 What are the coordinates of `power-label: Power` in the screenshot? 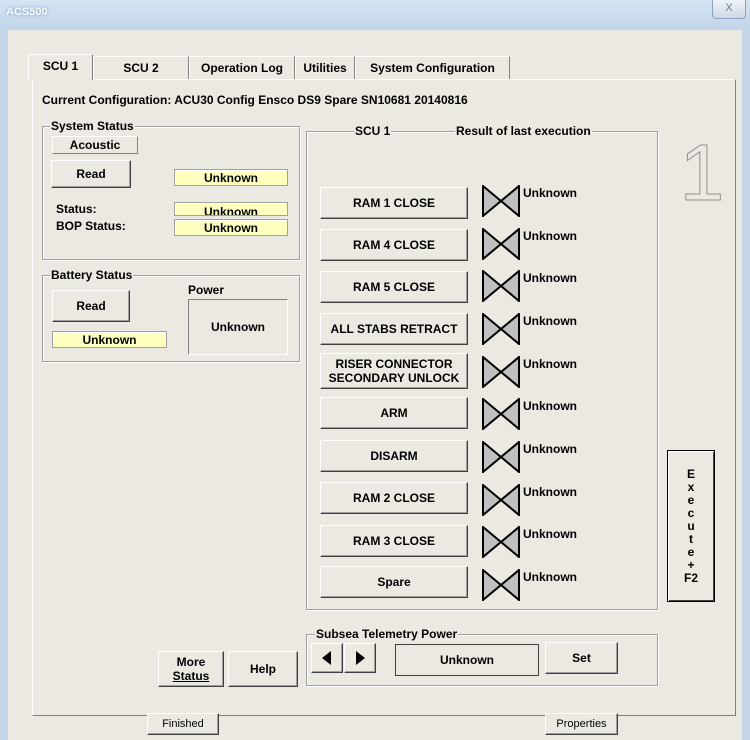 It's located at (206, 290).